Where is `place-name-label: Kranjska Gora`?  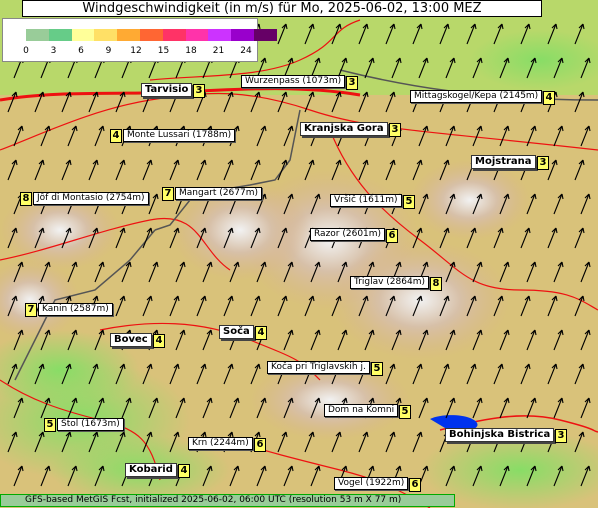
place-name-label: Kranjska Gora is located at coordinates (344, 129).